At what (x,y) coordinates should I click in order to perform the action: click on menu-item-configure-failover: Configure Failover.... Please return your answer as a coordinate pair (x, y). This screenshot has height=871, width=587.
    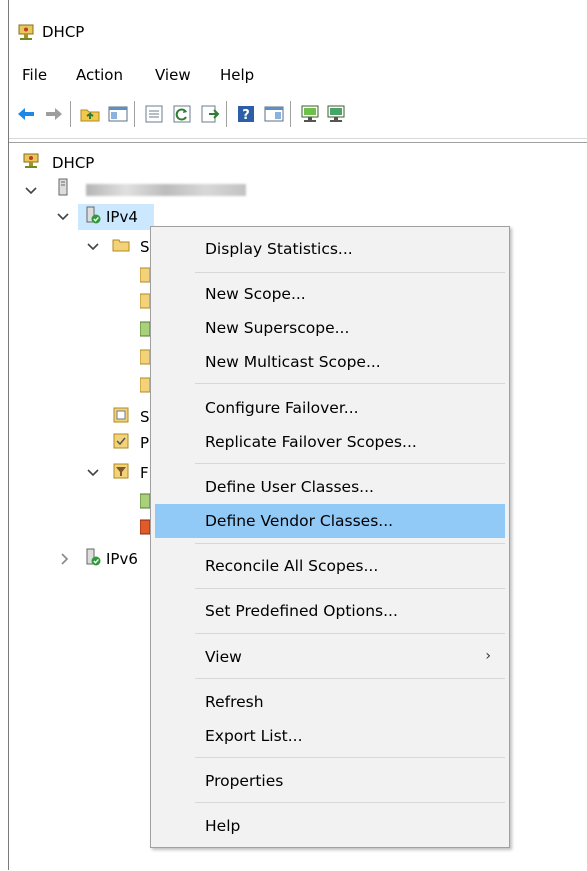
    Looking at the image, I should click on (330, 408).